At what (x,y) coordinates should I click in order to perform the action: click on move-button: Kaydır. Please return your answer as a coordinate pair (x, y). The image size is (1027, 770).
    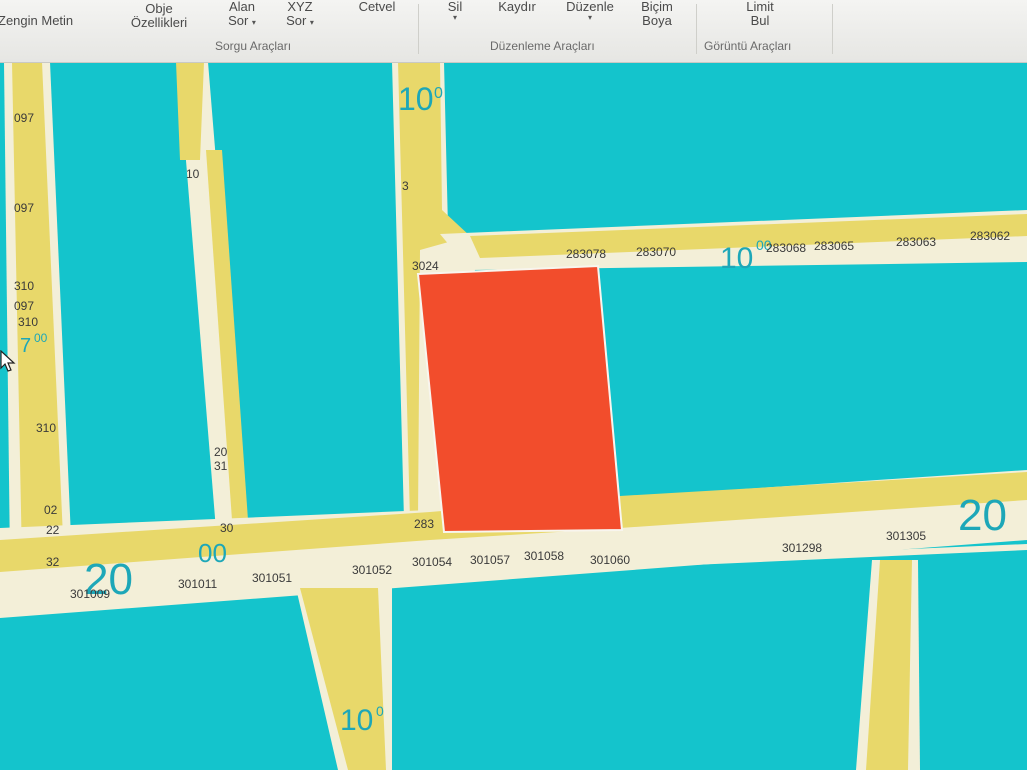
    Looking at the image, I should click on (517, 7).